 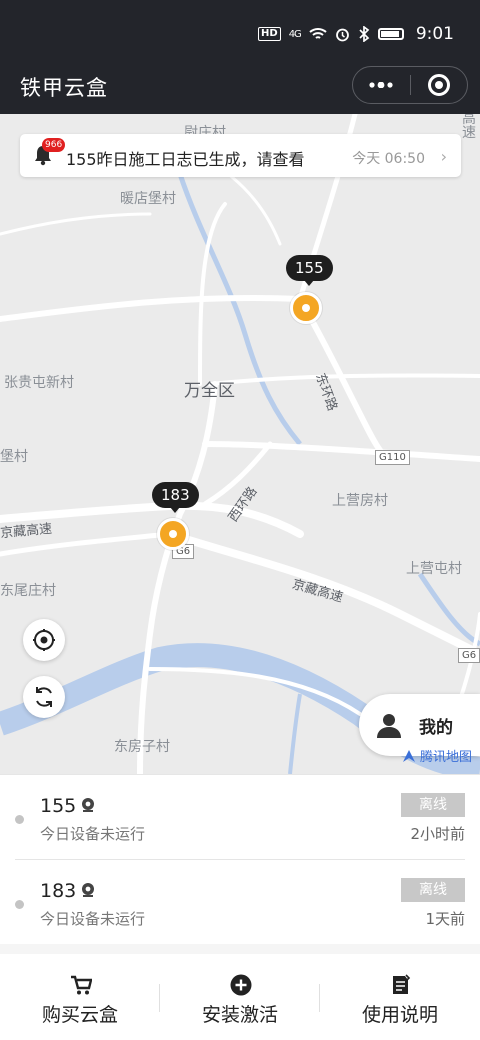 What do you see at coordinates (39, 383) in the screenshot?
I see `place-label: 张贵屯新村` at bounding box center [39, 383].